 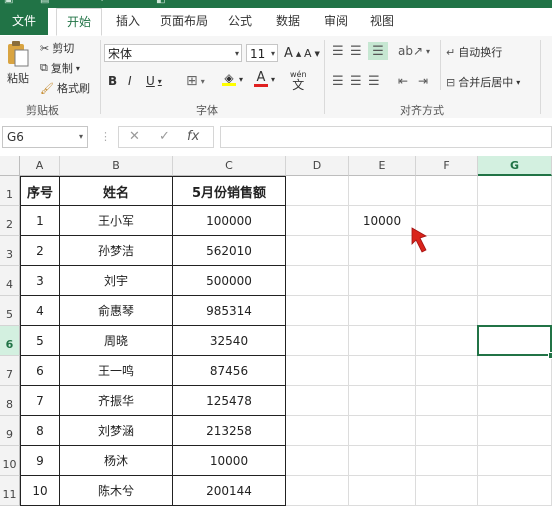 I want to click on table-cell: 10000, so click(x=229, y=461).